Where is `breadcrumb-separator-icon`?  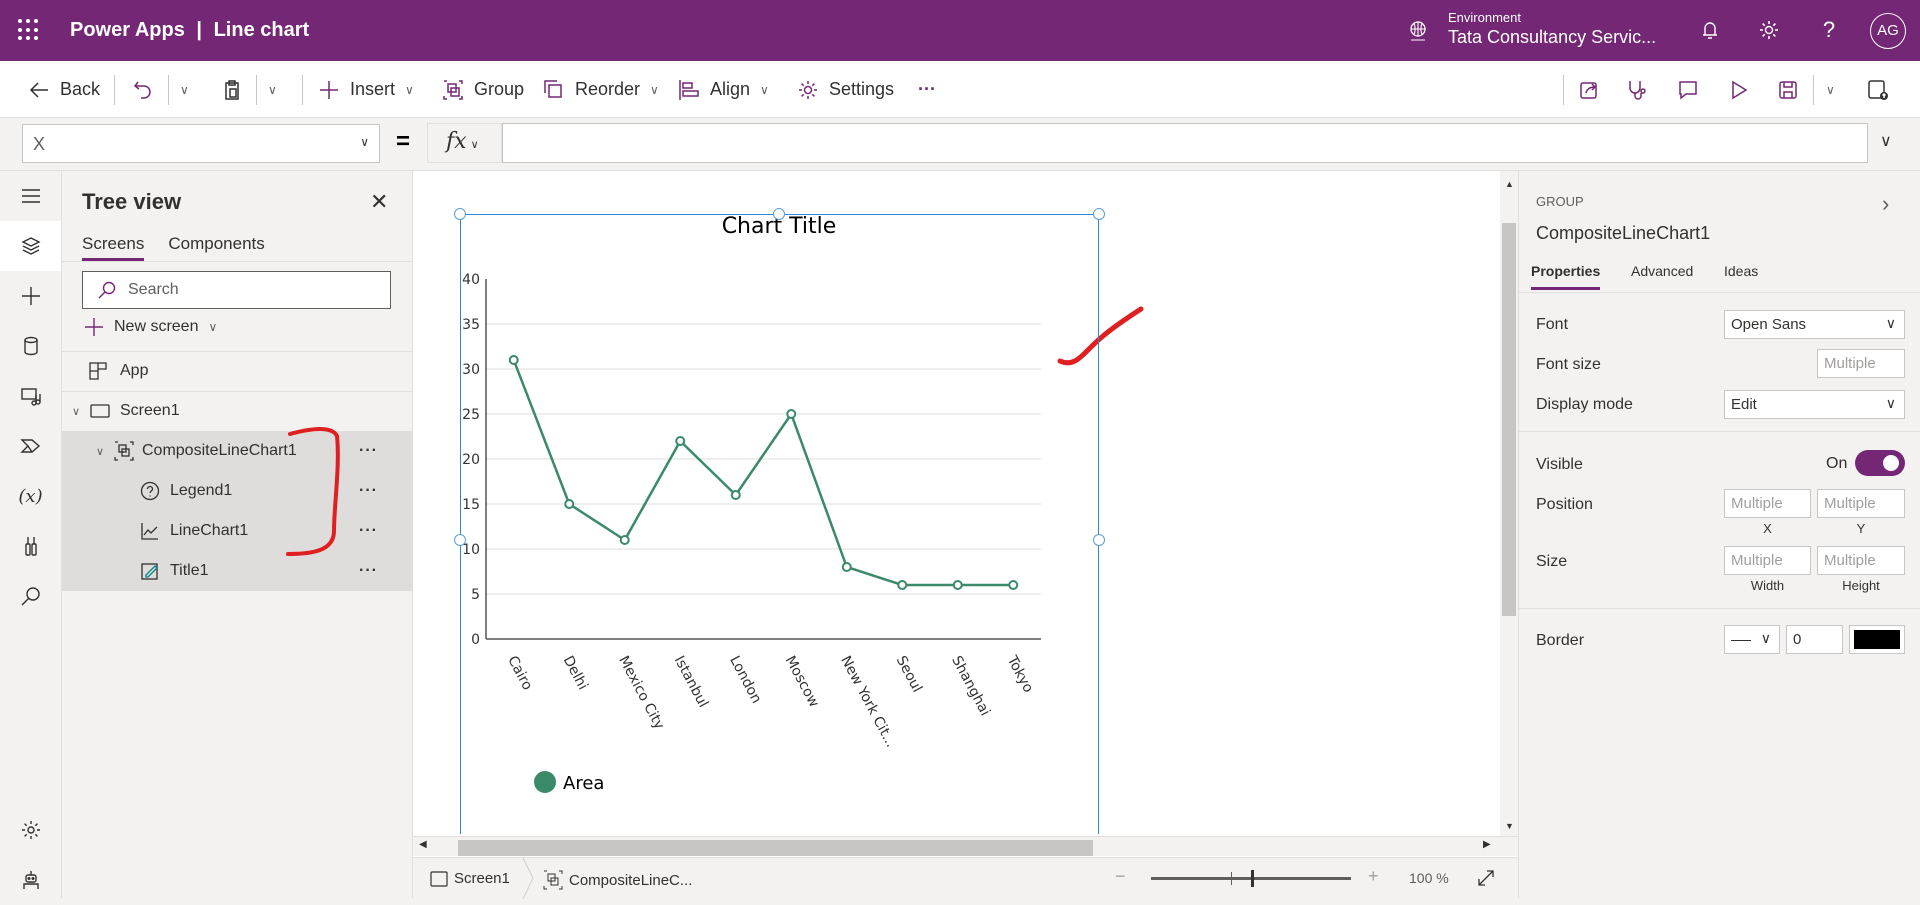
breadcrumb-separator-icon is located at coordinates (528, 878).